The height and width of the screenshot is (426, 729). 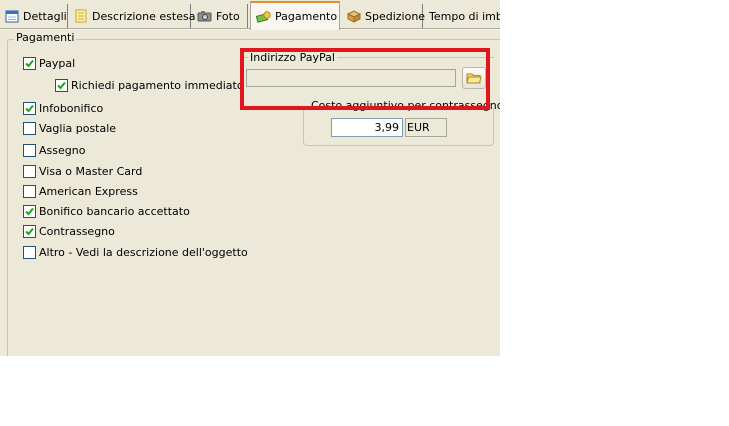 What do you see at coordinates (144, 16) in the screenshot?
I see `tab-label: Descrizione estesa` at bounding box center [144, 16].